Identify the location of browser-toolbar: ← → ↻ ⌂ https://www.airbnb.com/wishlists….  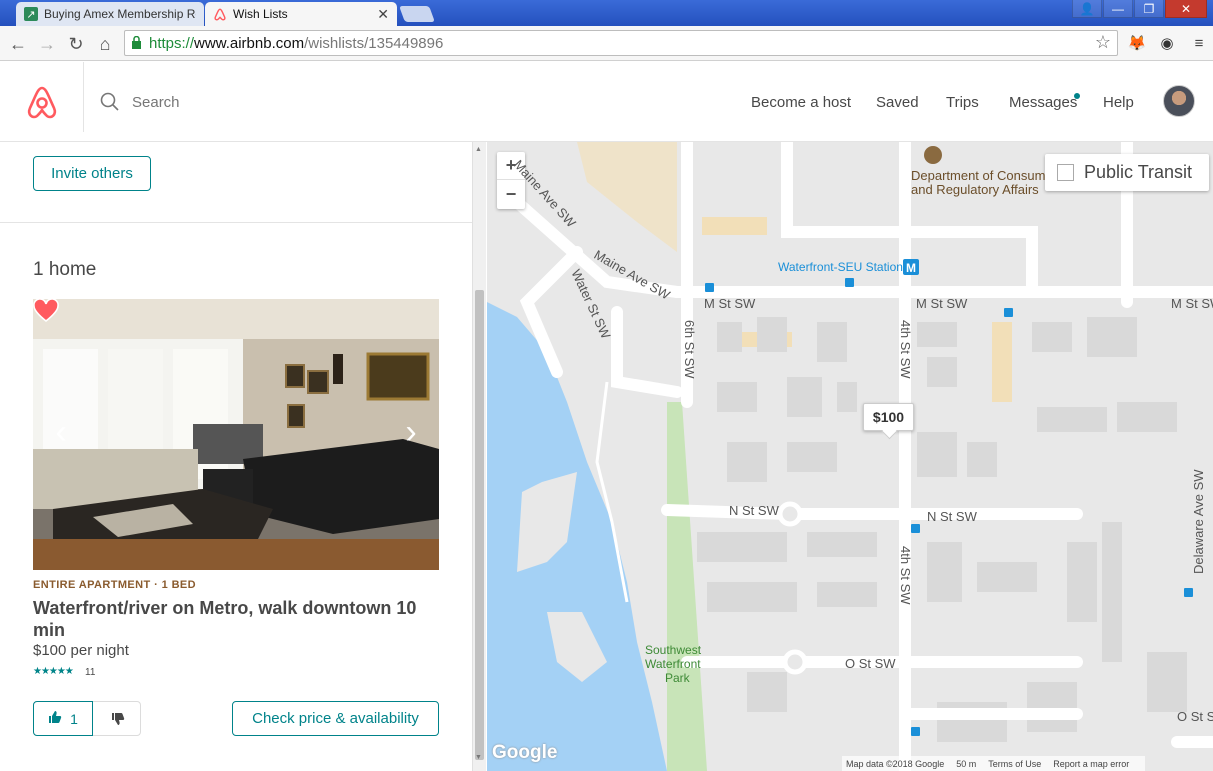
(606, 43).